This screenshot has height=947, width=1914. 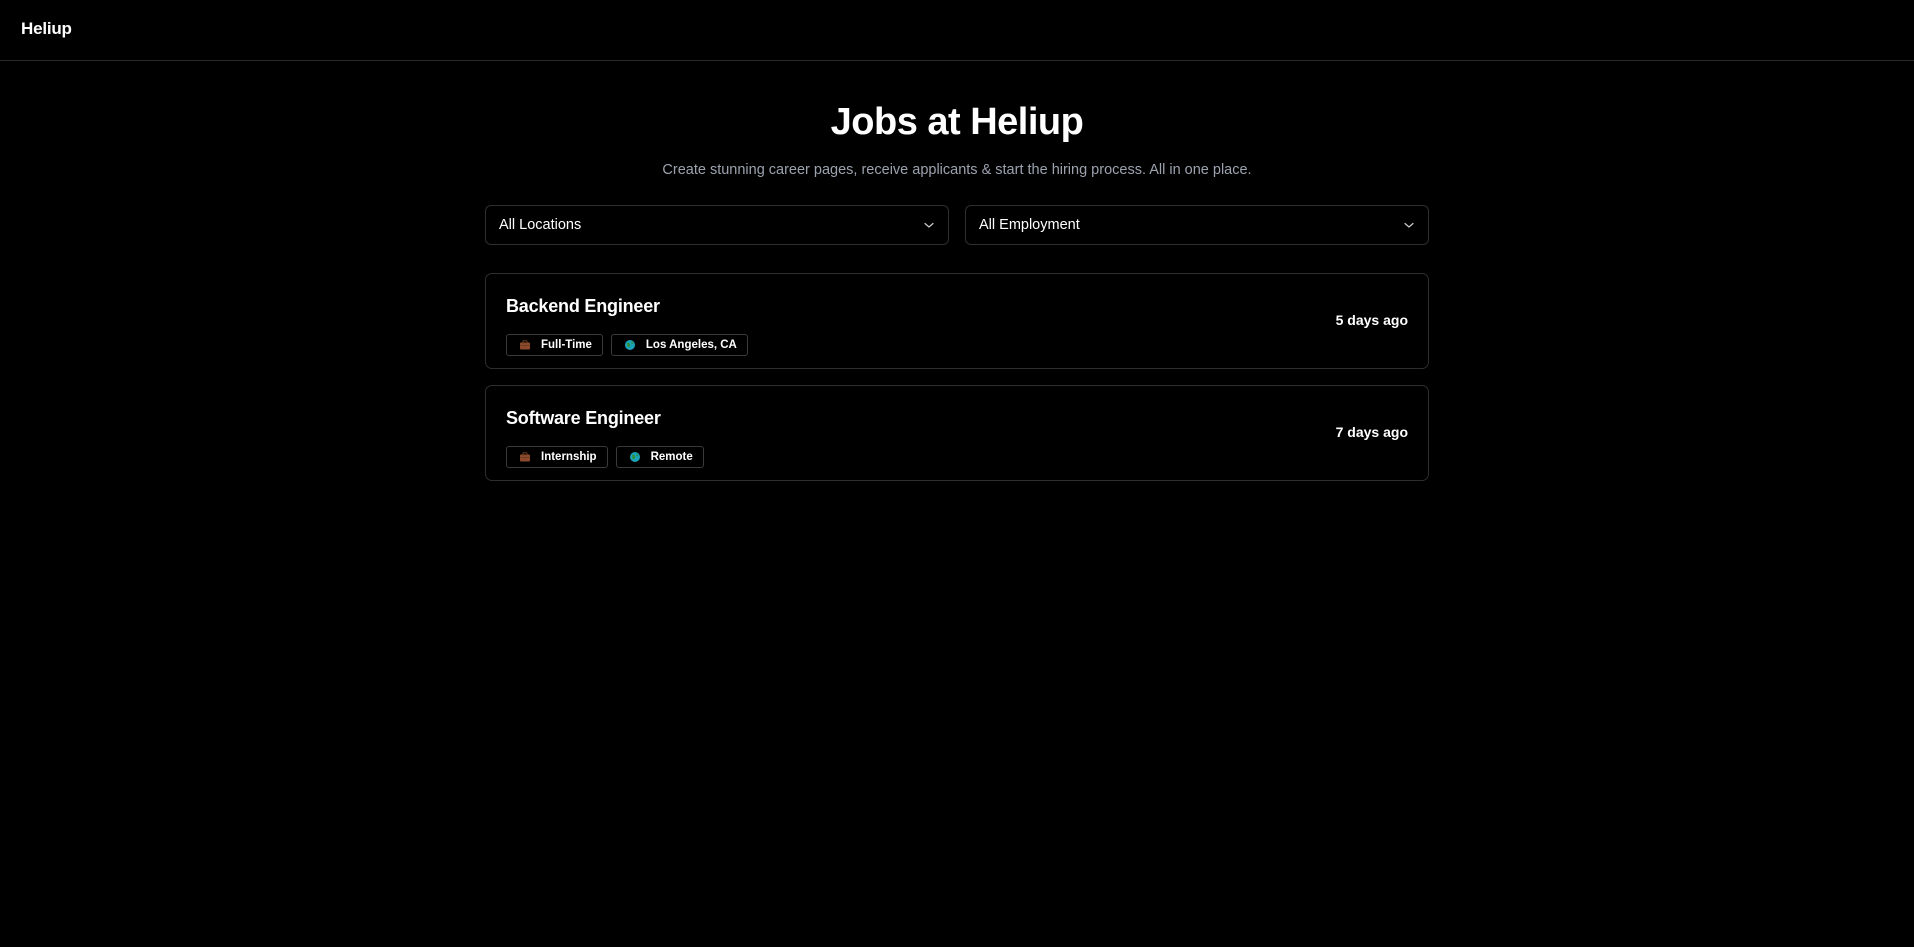 I want to click on location-tag: Los Angeles, CA, so click(x=679, y=345).